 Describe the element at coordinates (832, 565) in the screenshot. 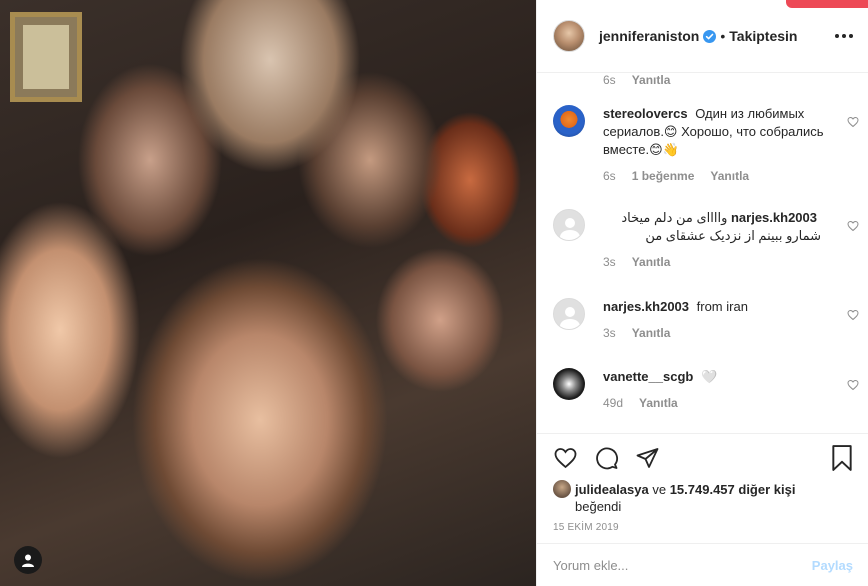

I see `post-comment-button: Paylaş` at that location.